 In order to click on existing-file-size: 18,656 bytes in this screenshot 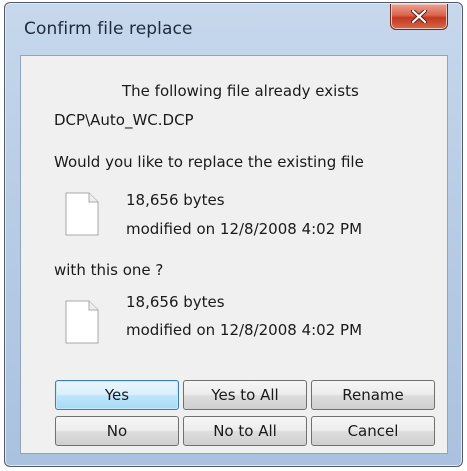, I will do `click(175, 200)`.